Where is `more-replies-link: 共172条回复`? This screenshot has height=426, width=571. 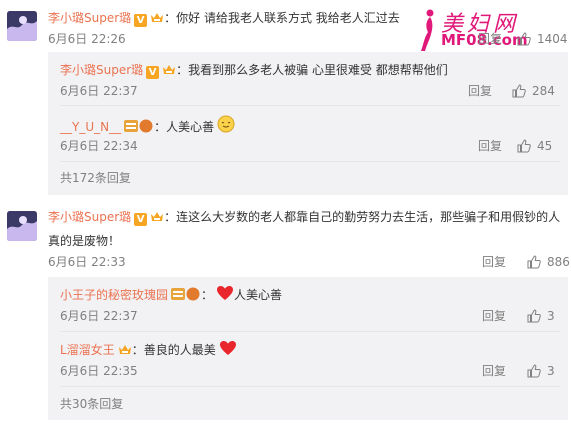
more-replies-link: 共172条回复 is located at coordinates (95, 178).